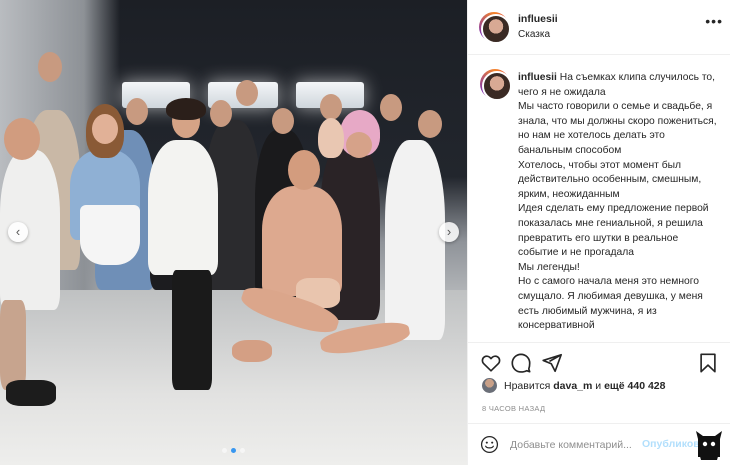  I want to click on post-header: influesii Сказка •••, so click(599, 27).